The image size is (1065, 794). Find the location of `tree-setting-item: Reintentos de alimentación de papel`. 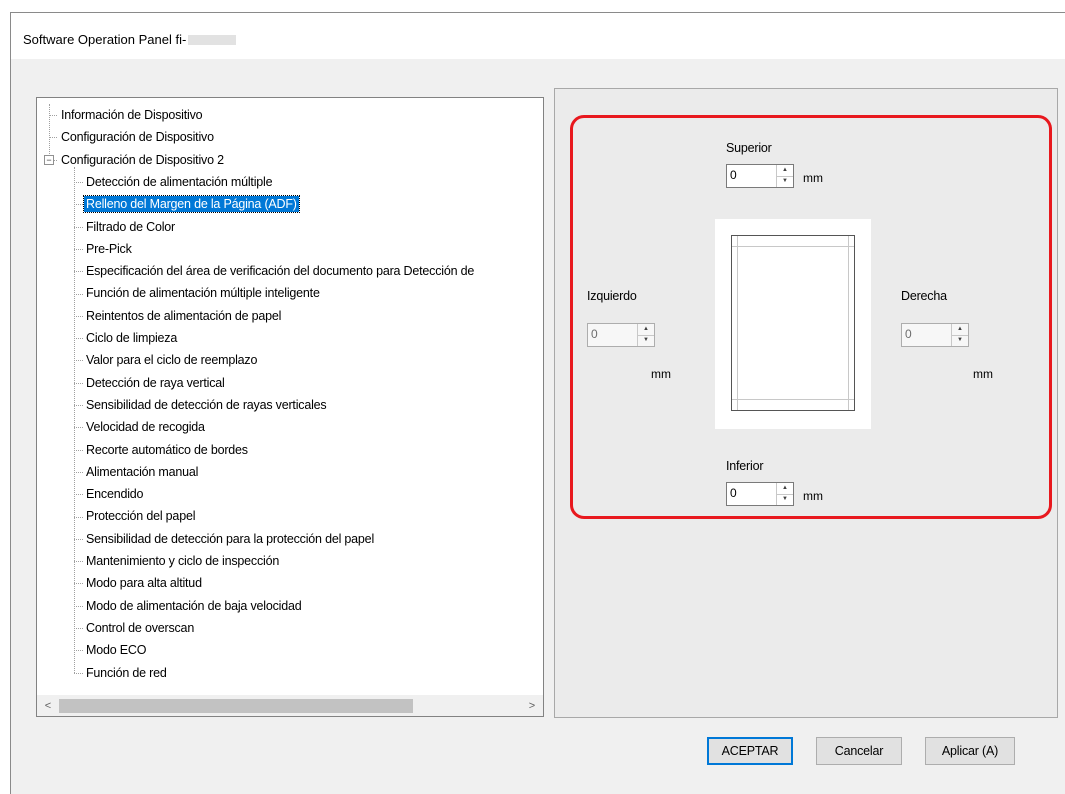

tree-setting-item: Reintentos de alimentación de papel is located at coordinates (183, 316).